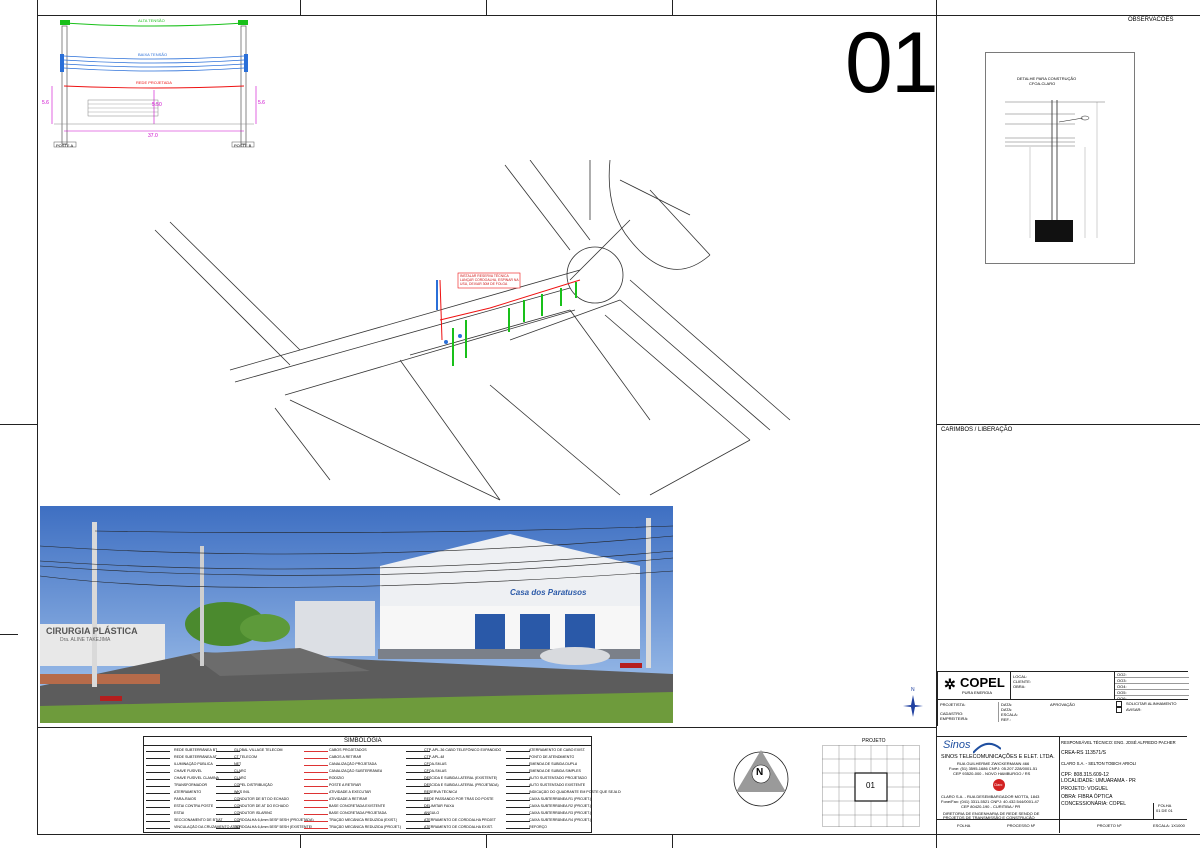 The width and height of the screenshot is (1200, 848). I want to click on legend-item: PONTO DE ATENDIMENTO, so click(552, 757).